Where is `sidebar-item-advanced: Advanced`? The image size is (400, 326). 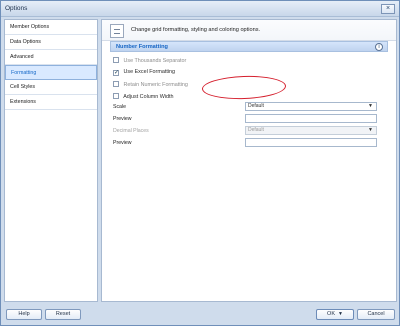
sidebar-item-advanced: Advanced is located at coordinates (51, 57).